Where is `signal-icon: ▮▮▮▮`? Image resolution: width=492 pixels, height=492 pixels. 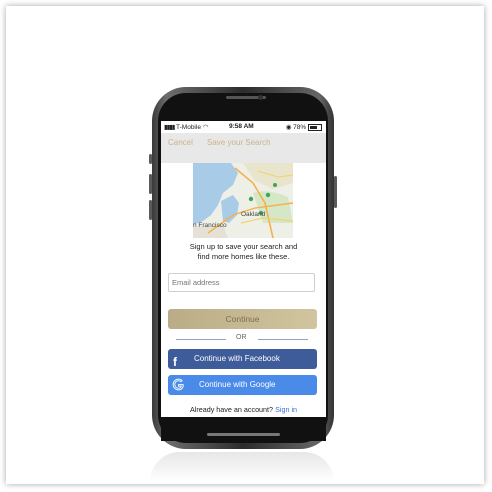 signal-icon: ▮▮▮▮ is located at coordinates (169, 127).